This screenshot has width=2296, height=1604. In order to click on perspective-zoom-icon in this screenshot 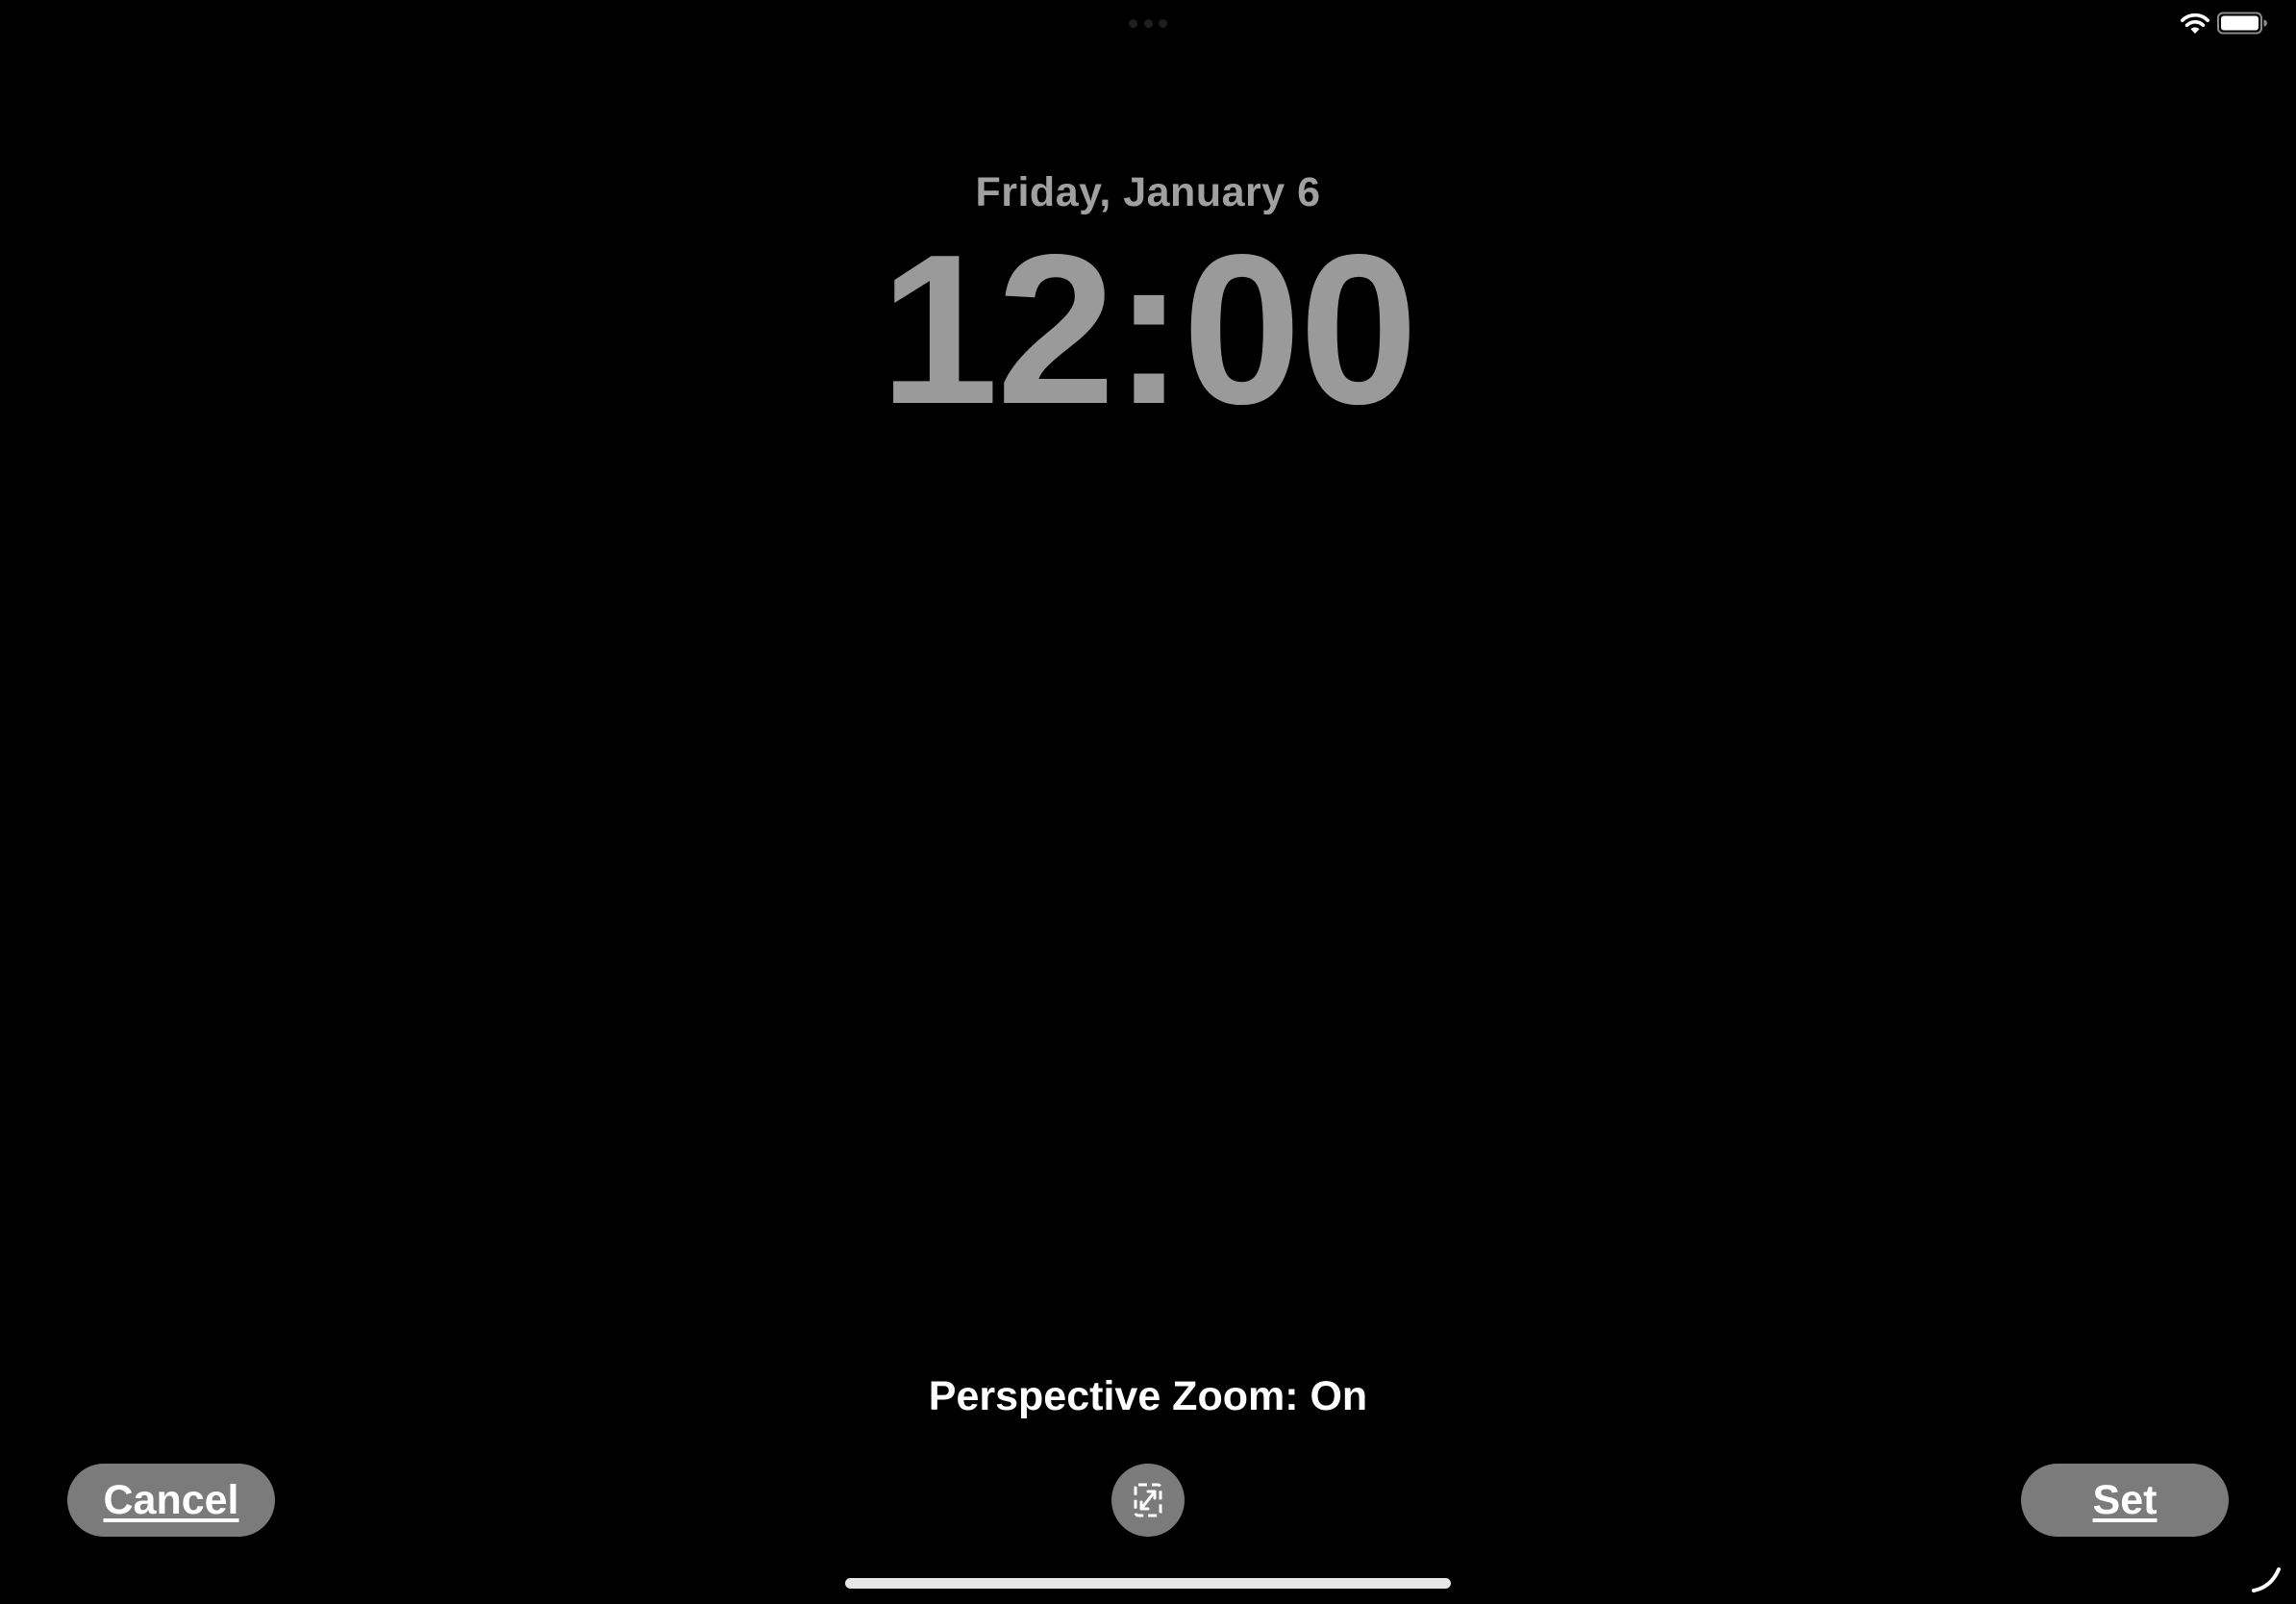, I will do `click(1148, 1500)`.